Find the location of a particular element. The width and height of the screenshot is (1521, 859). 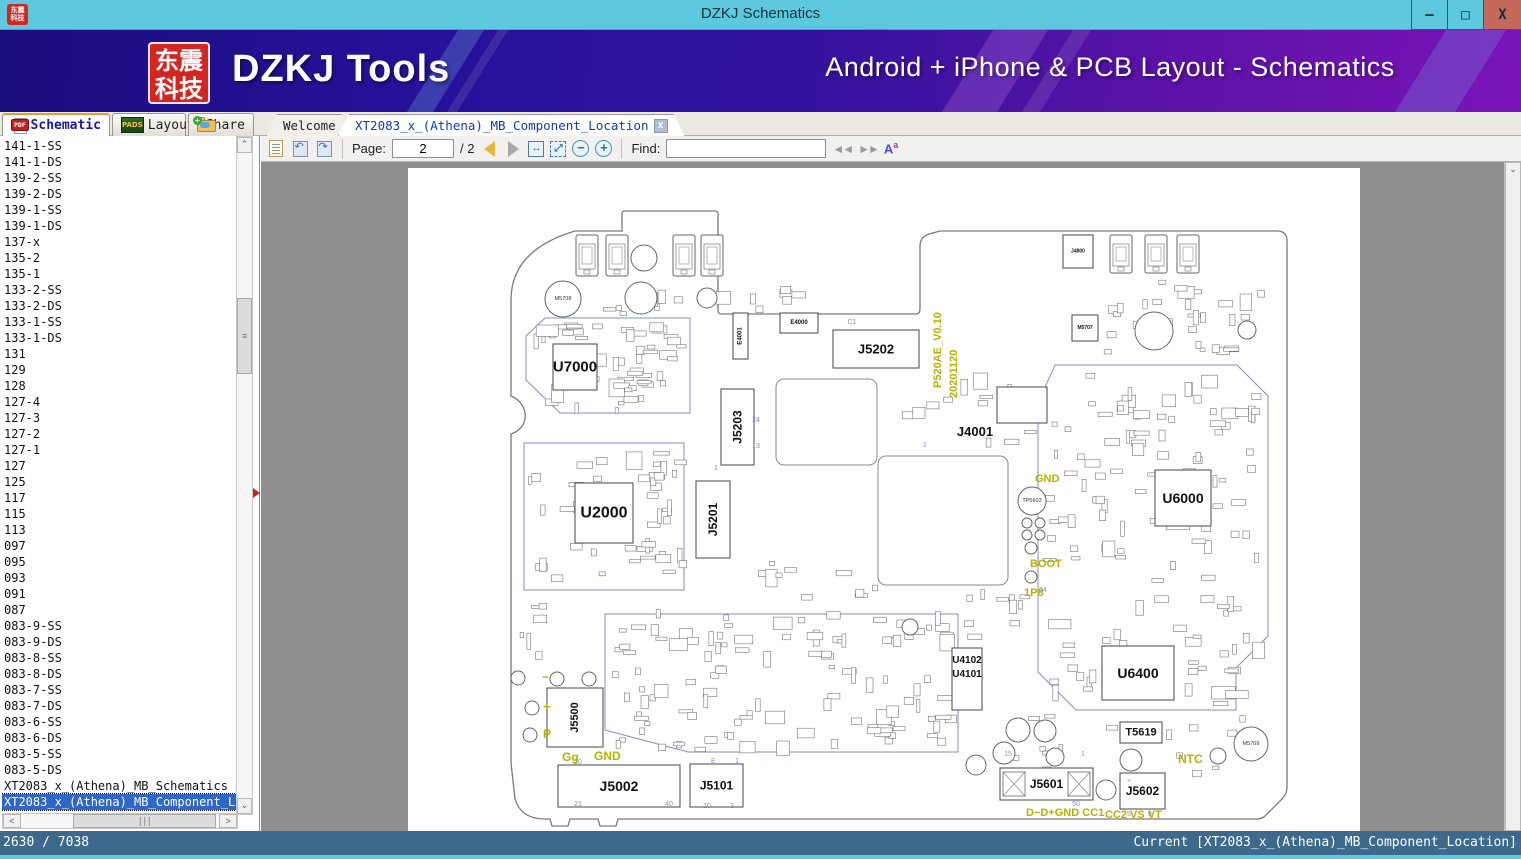

page-list-item: 093 is located at coordinates (119, 578).